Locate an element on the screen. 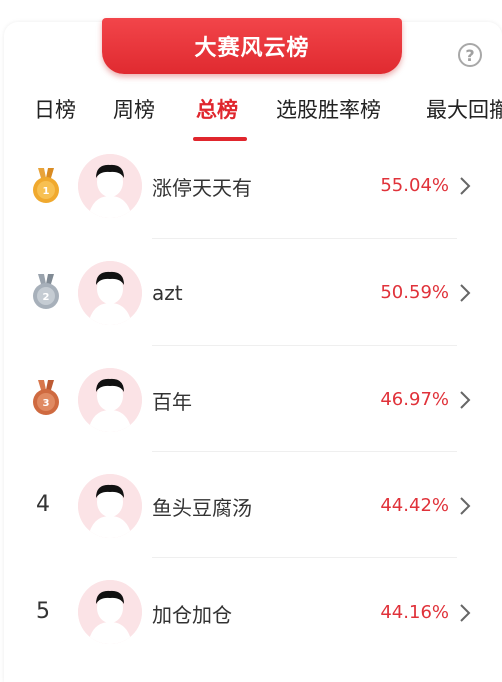  tab-daily: 日榜 is located at coordinates (55, 109).